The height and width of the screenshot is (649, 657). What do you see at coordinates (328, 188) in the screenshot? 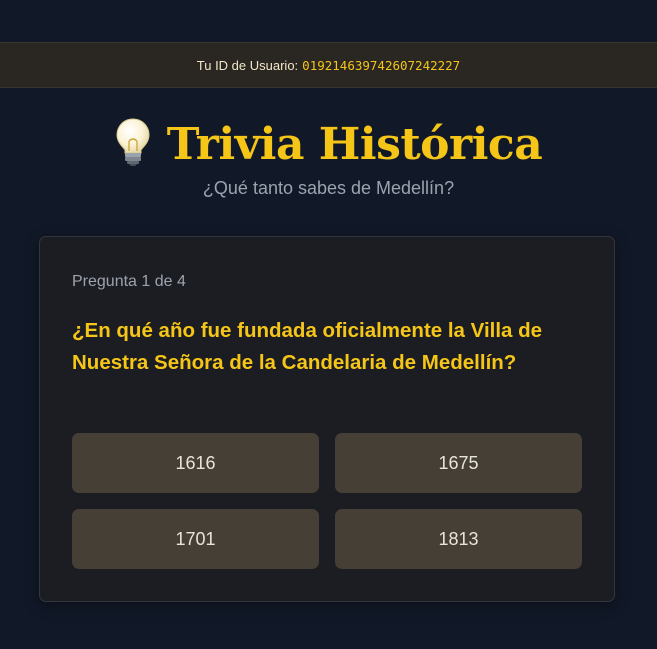
I see `subtitle: ¿Qué tanto sabes de Medellín?` at bounding box center [328, 188].